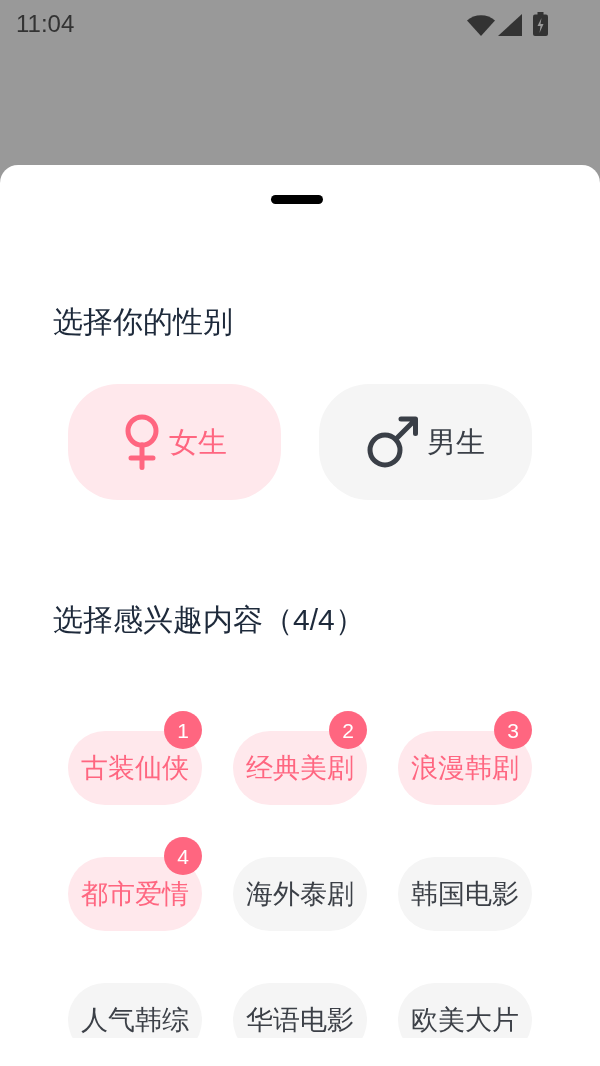  What do you see at coordinates (481, 25) in the screenshot?
I see `wifi-icon` at bounding box center [481, 25].